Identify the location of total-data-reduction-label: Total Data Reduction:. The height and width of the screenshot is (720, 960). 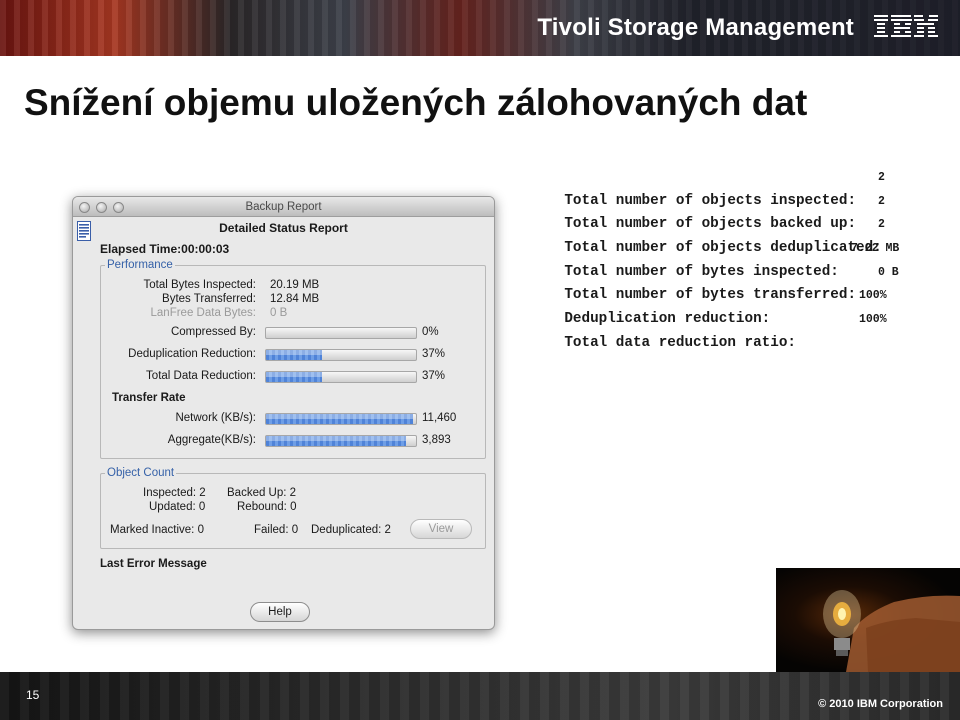
(201, 376).